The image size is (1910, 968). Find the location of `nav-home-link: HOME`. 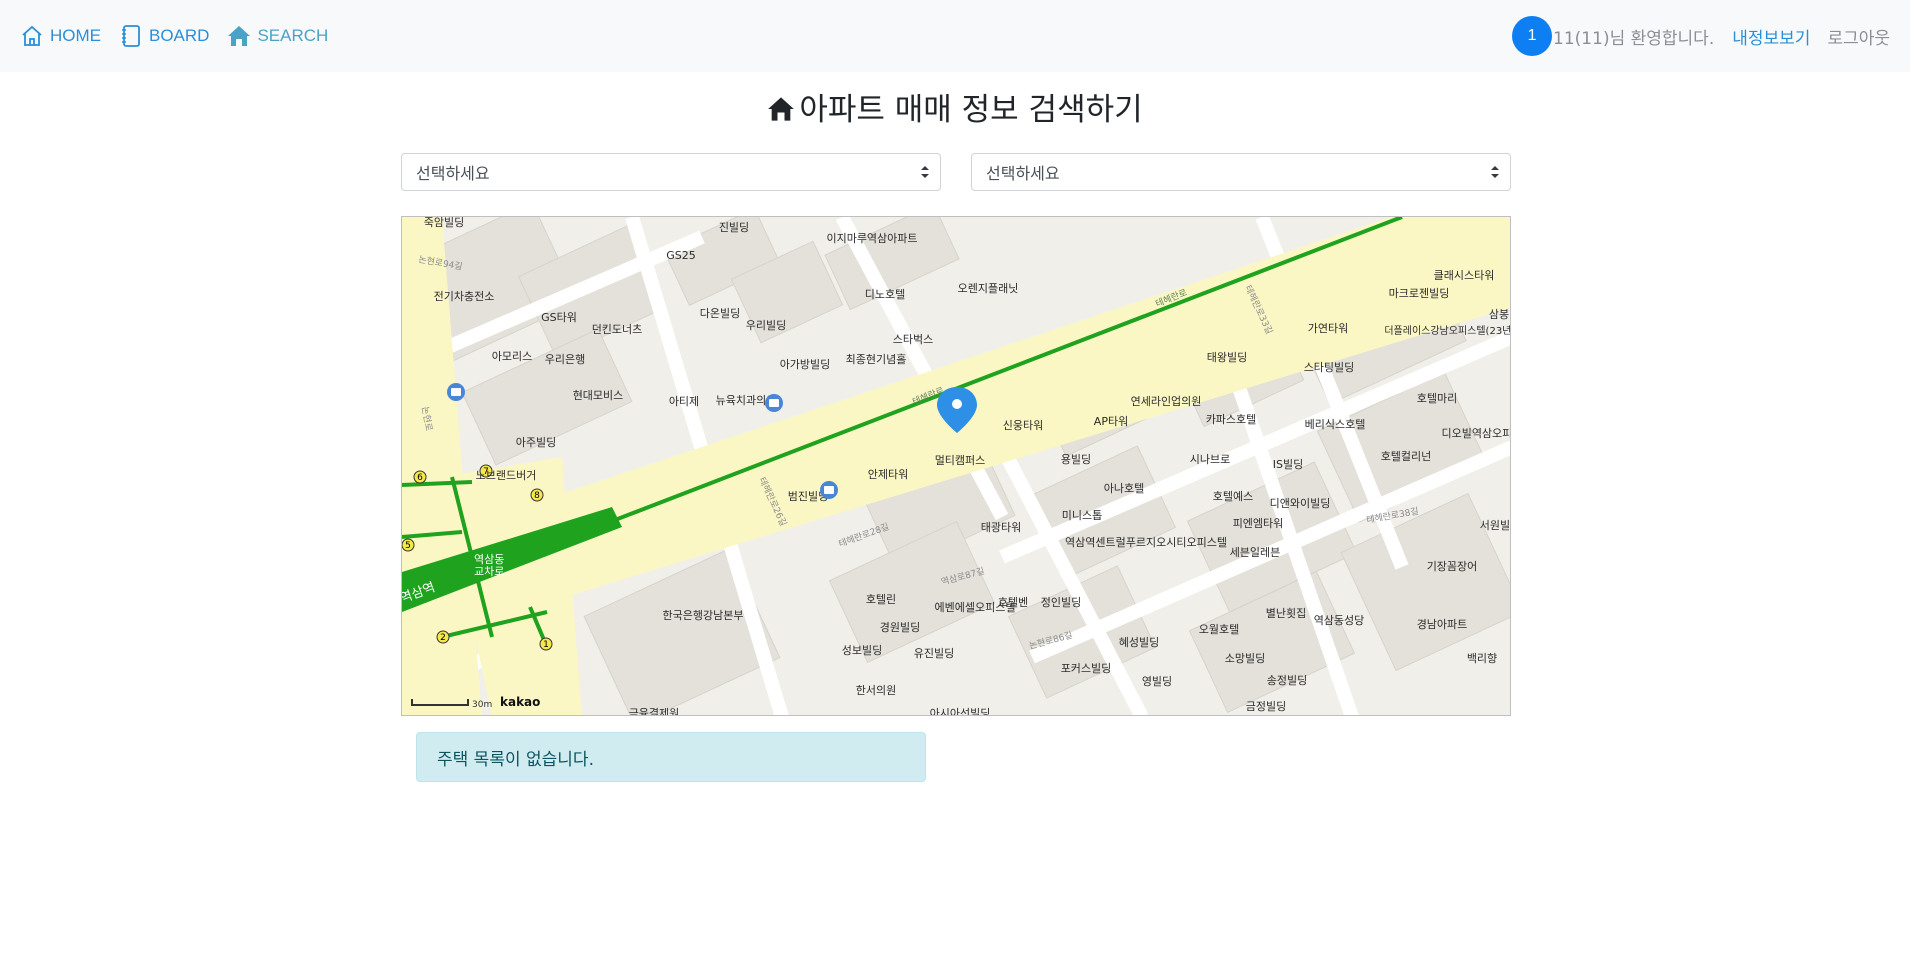

nav-home-link: HOME is located at coordinates (60, 36).